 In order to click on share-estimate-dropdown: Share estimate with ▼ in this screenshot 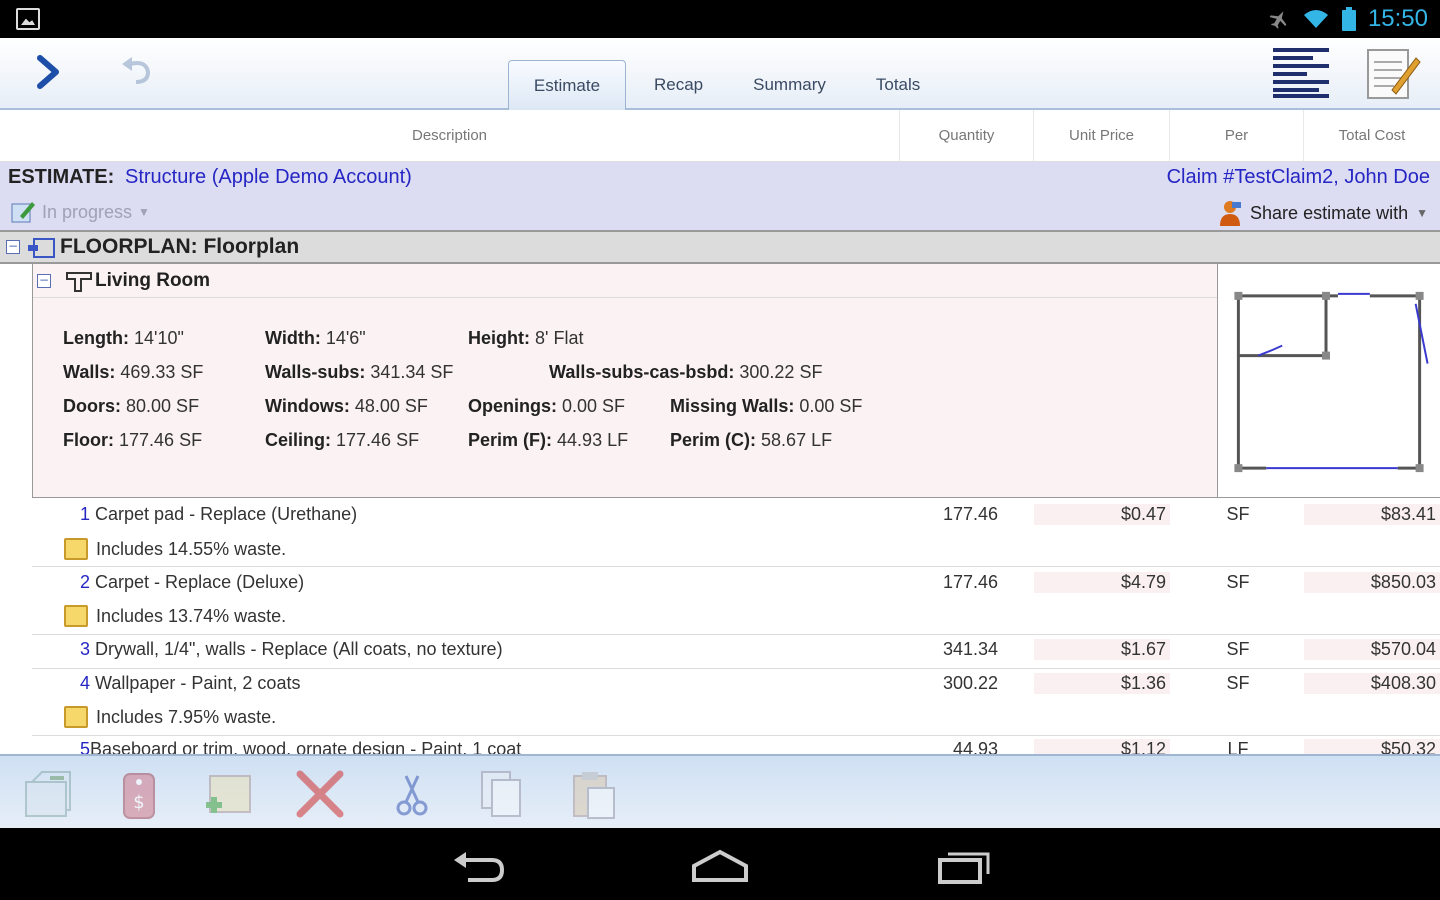, I will do `click(1323, 213)`.